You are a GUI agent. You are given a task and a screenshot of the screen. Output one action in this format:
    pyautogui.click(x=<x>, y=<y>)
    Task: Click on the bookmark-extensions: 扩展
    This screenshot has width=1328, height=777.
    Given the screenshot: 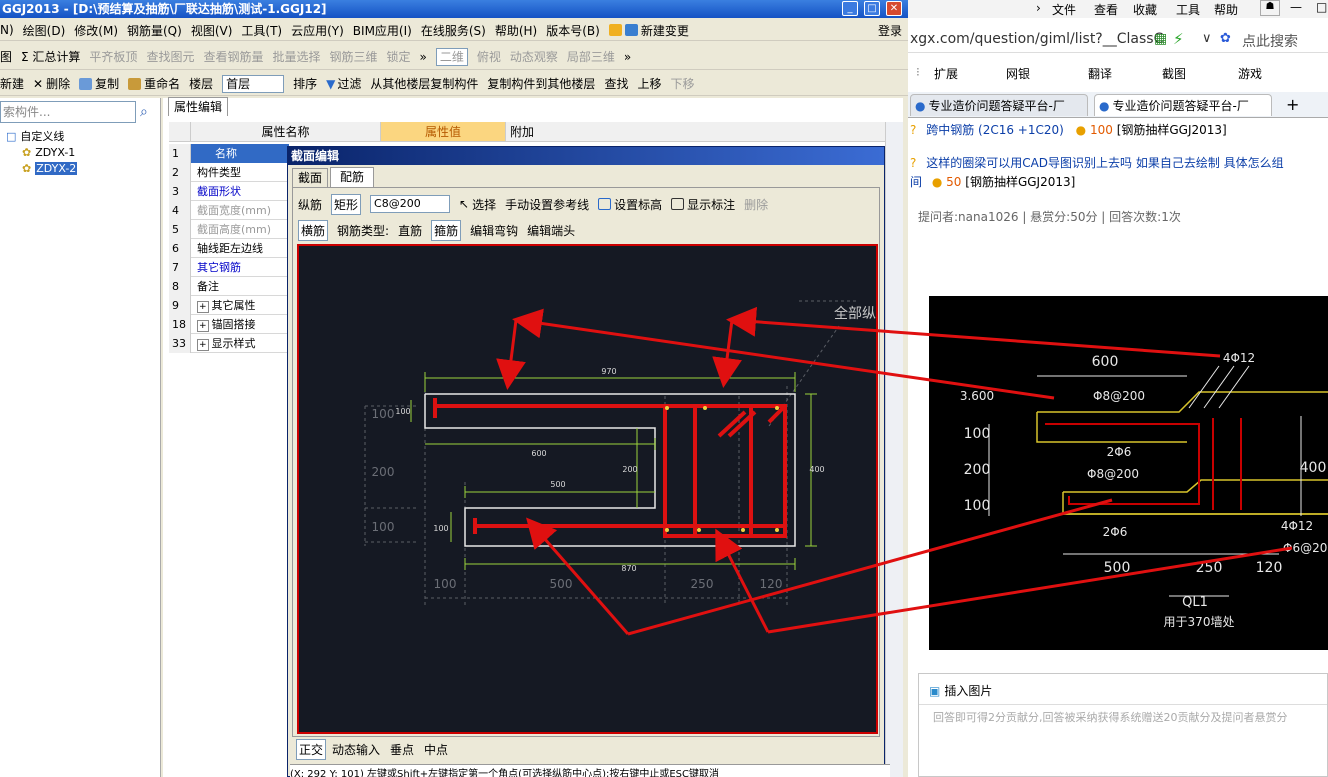 What is the action you would take?
    pyautogui.click(x=946, y=73)
    